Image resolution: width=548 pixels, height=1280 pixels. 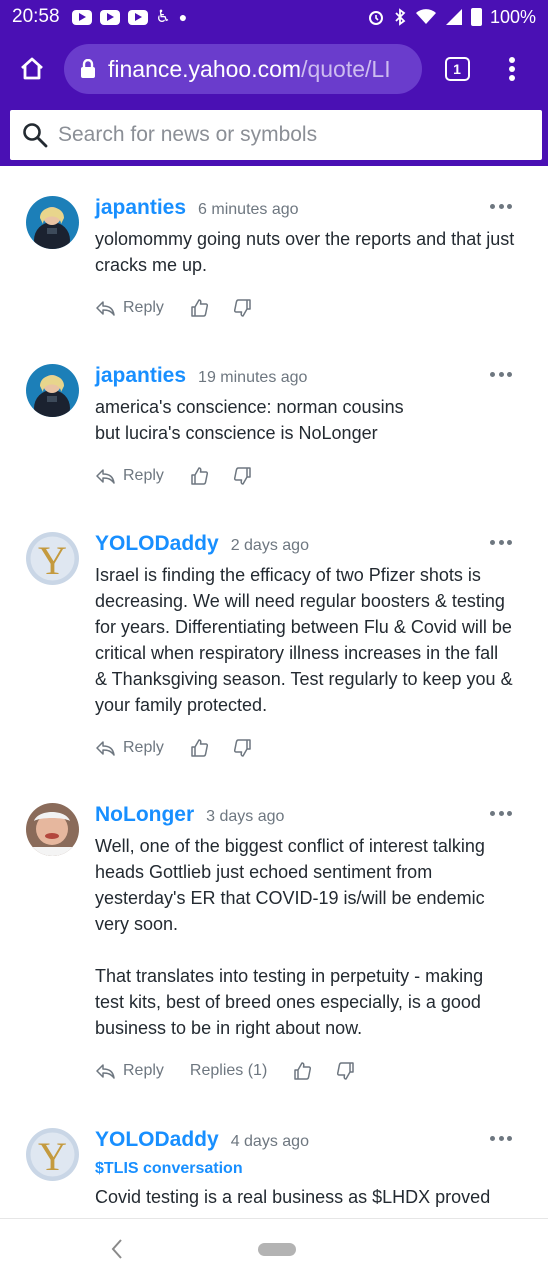 I want to click on browser-home-button, so click(x=32, y=69).